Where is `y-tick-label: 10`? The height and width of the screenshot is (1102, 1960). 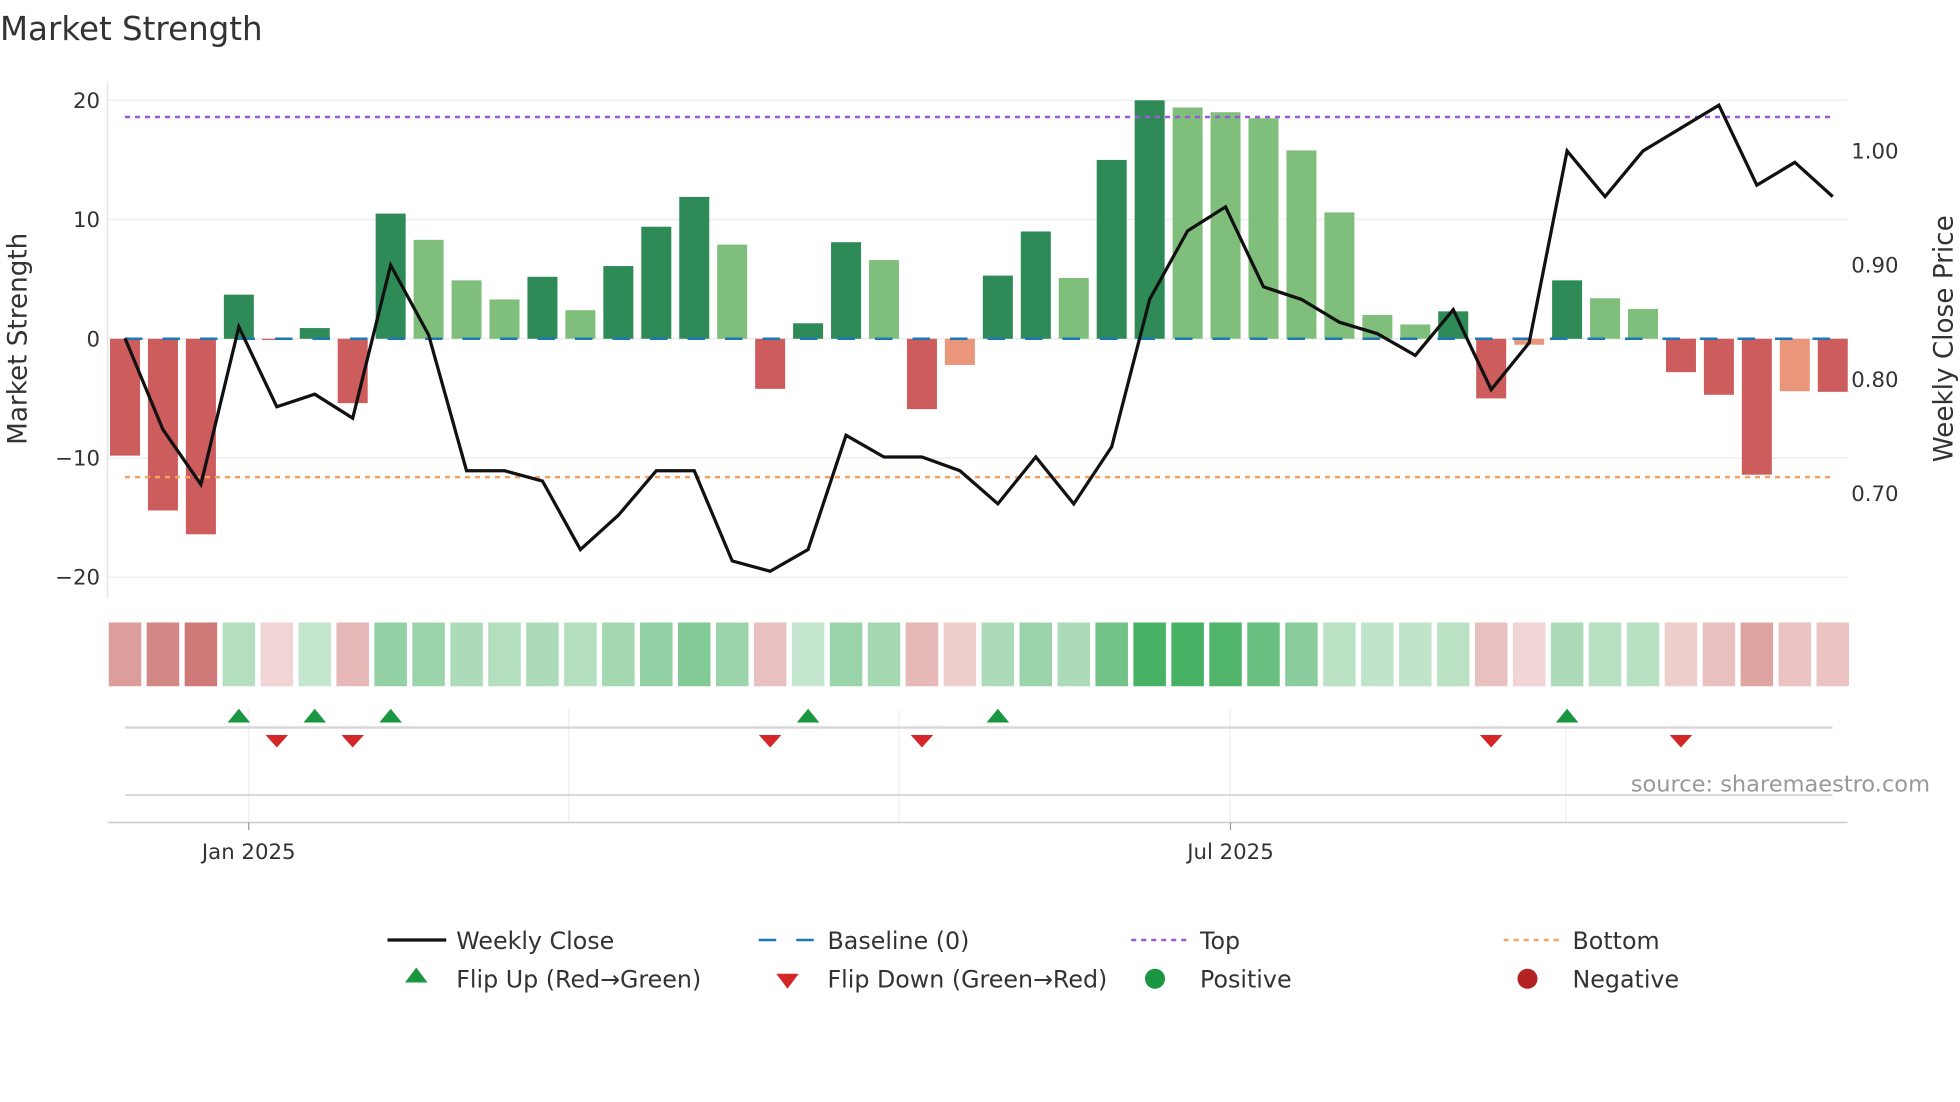
y-tick-label: 10 is located at coordinates (86, 220).